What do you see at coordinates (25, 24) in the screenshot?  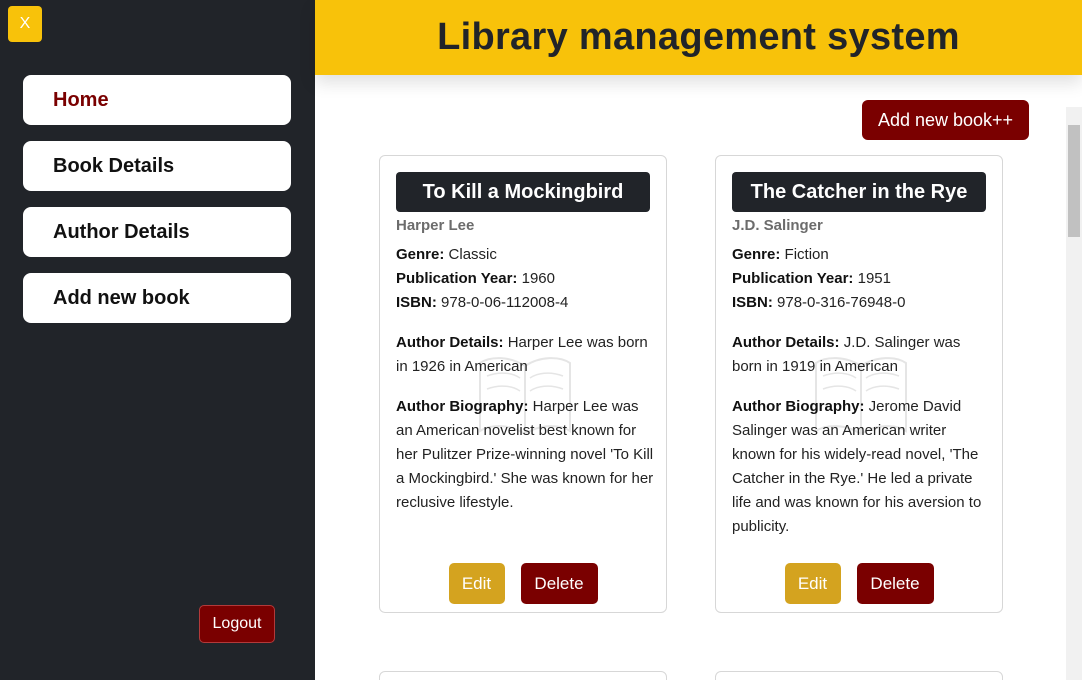 I see `close-sidebar-button: X` at bounding box center [25, 24].